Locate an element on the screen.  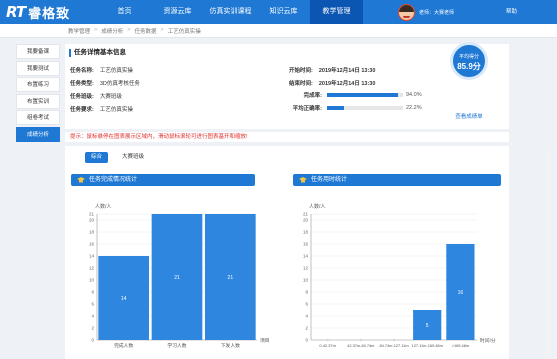
sidebar-item-assign-practice: 布置练习 is located at coordinates (38, 84).